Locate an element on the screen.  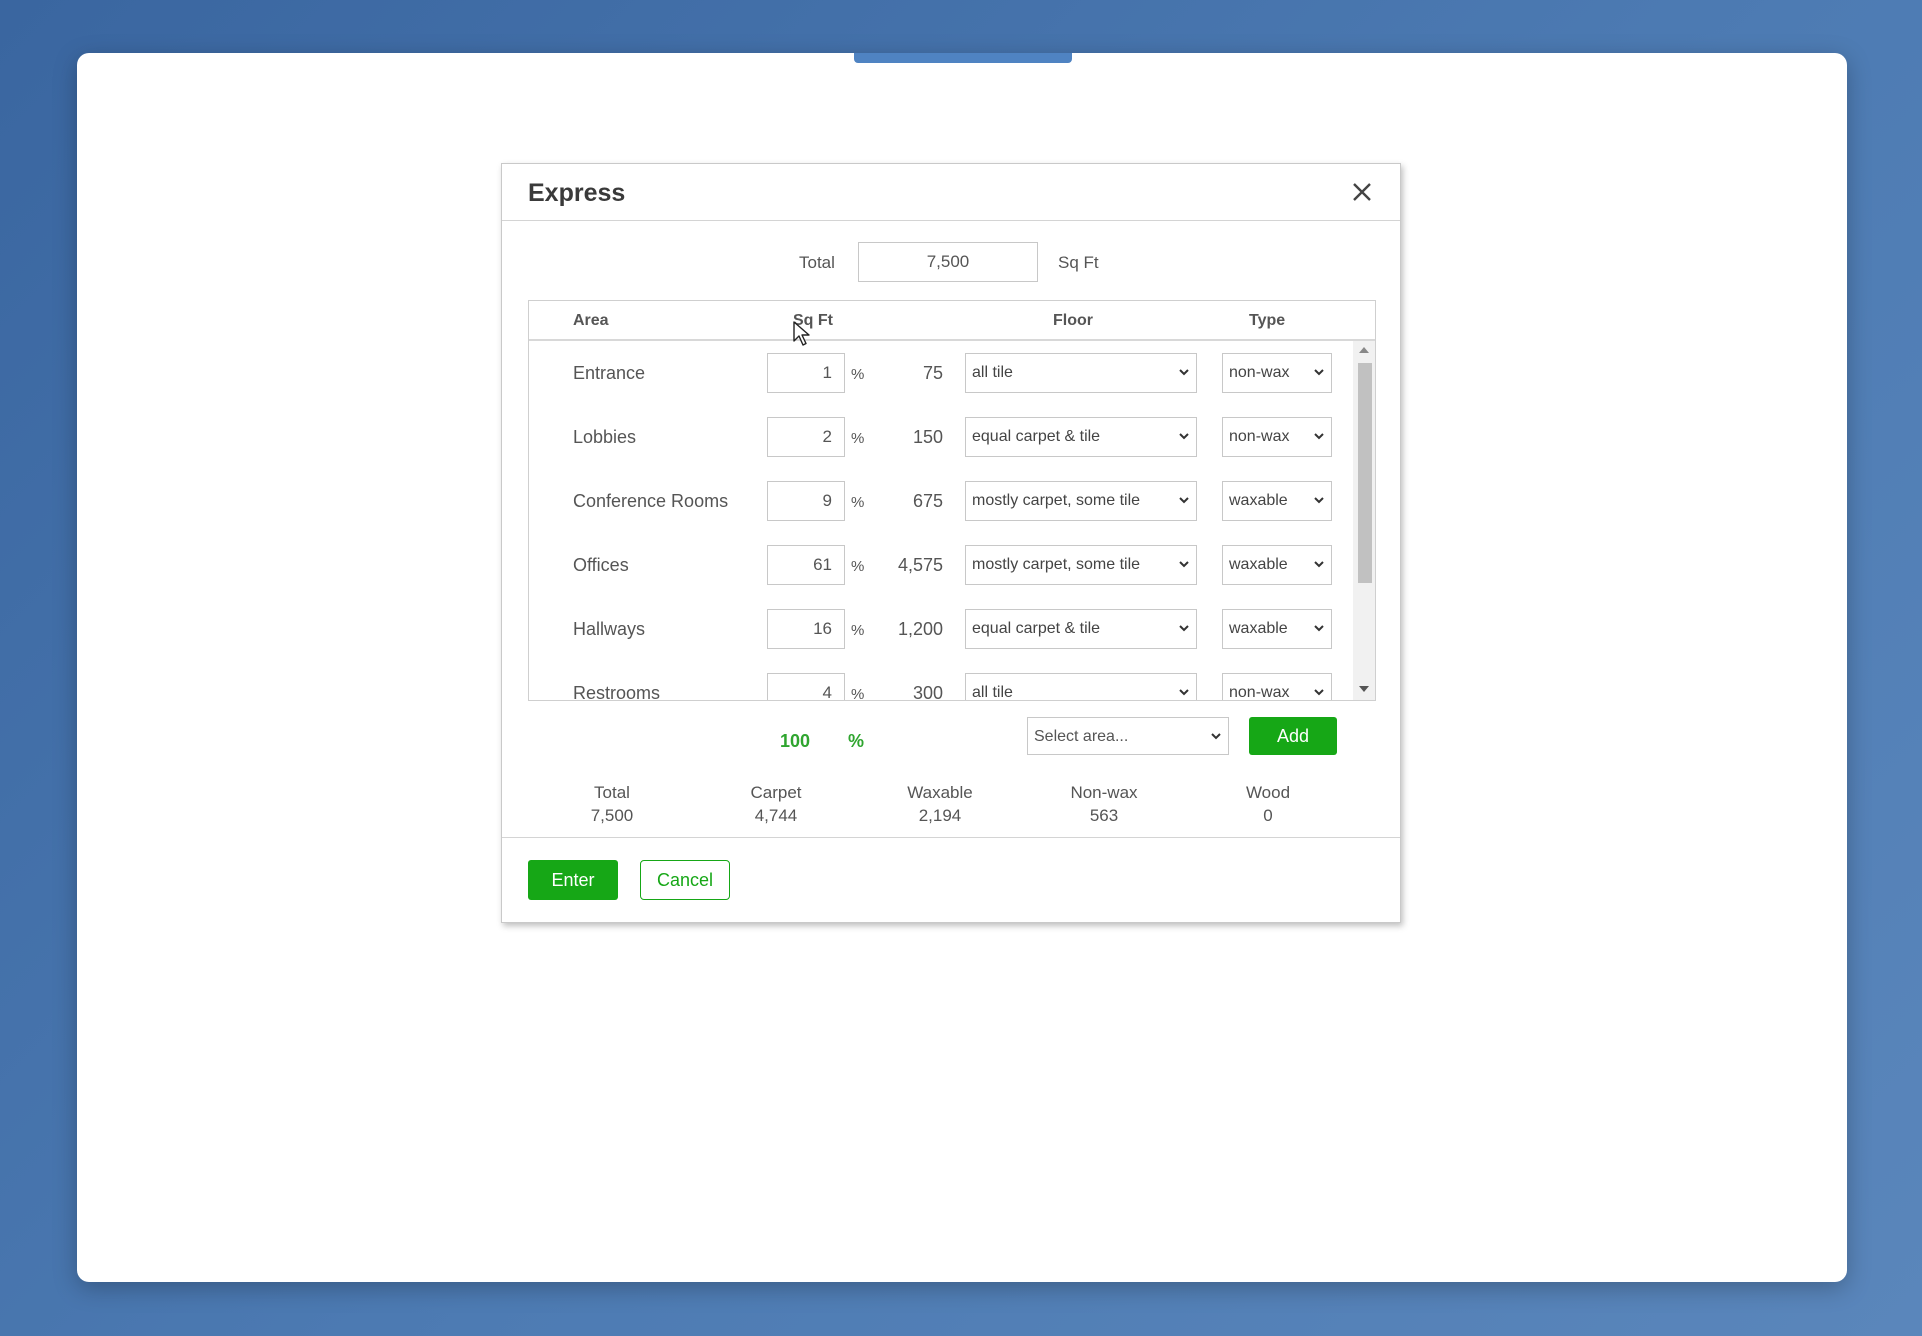
dialog-title: Express is located at coordinates (577, 193).